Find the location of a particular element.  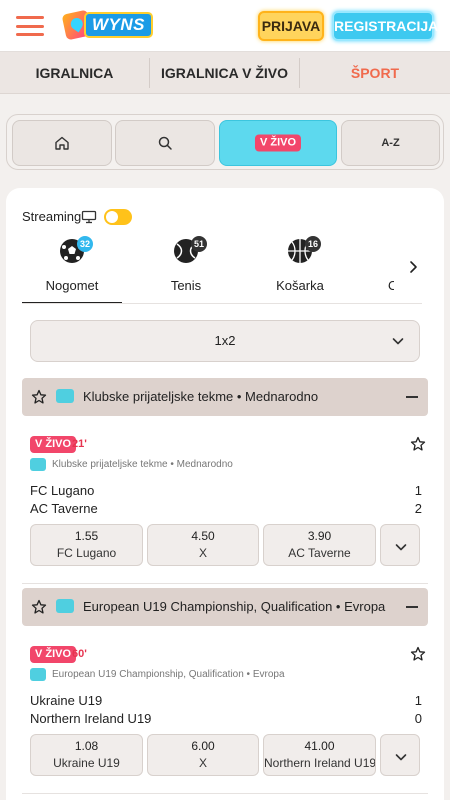

odd-label: FC Lugano is located at coordinates (86, 553).